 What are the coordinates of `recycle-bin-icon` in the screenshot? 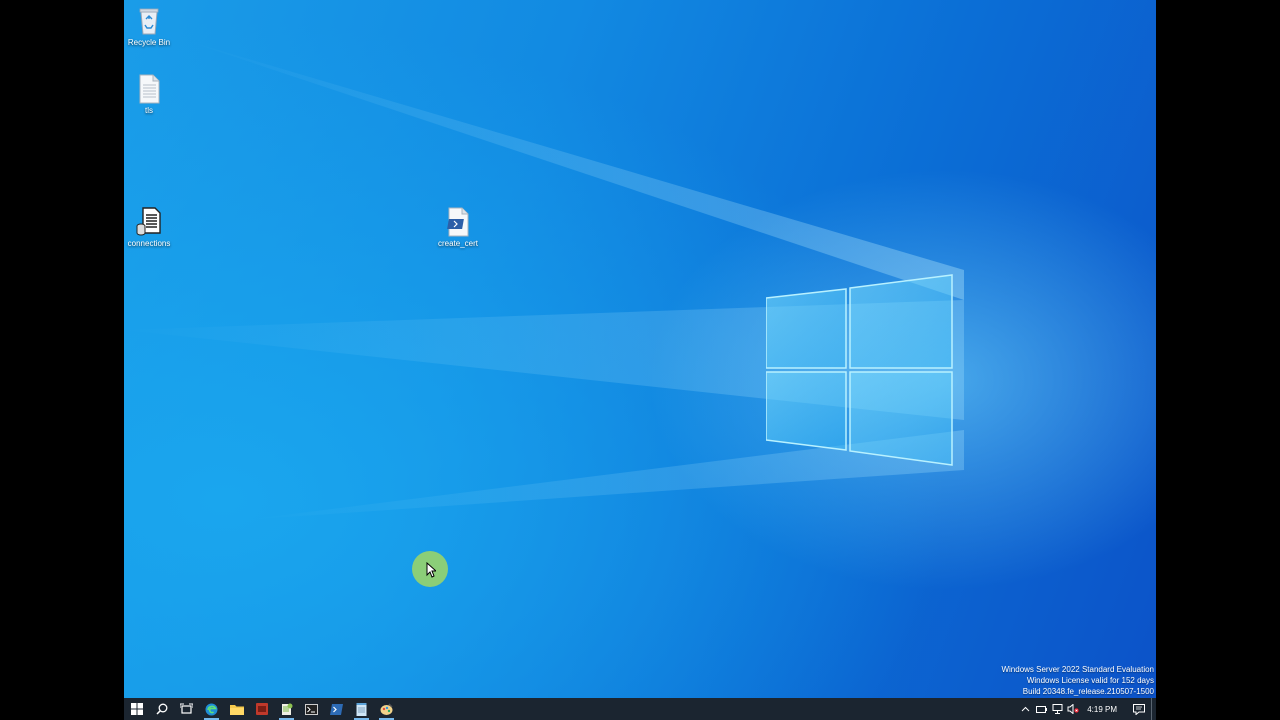 It's located at (149, 21).